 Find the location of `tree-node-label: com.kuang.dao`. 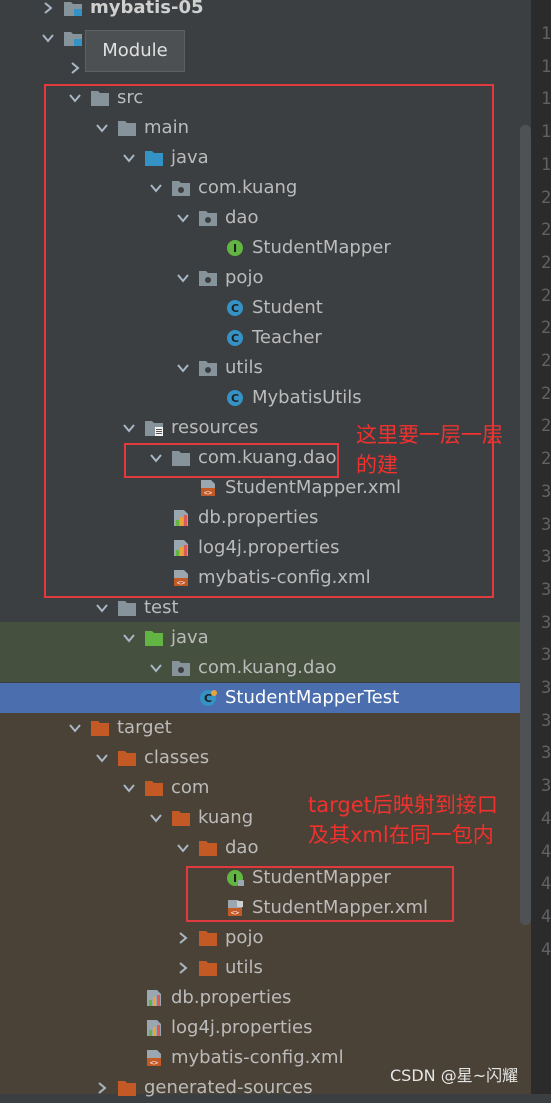

tree-node-label: com.kuang.dao is located at coordinates (267, 667).